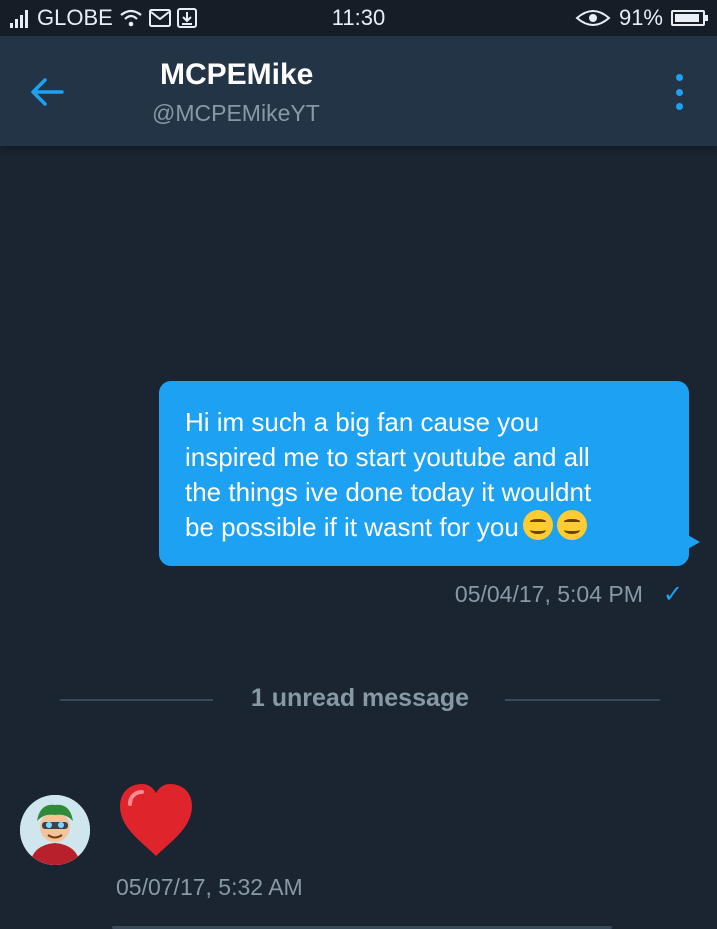  What do you see at coordinates (236, 75) in the screenshot?
I see `contact-name: MCPEMike` at bounding box center [236, 75].